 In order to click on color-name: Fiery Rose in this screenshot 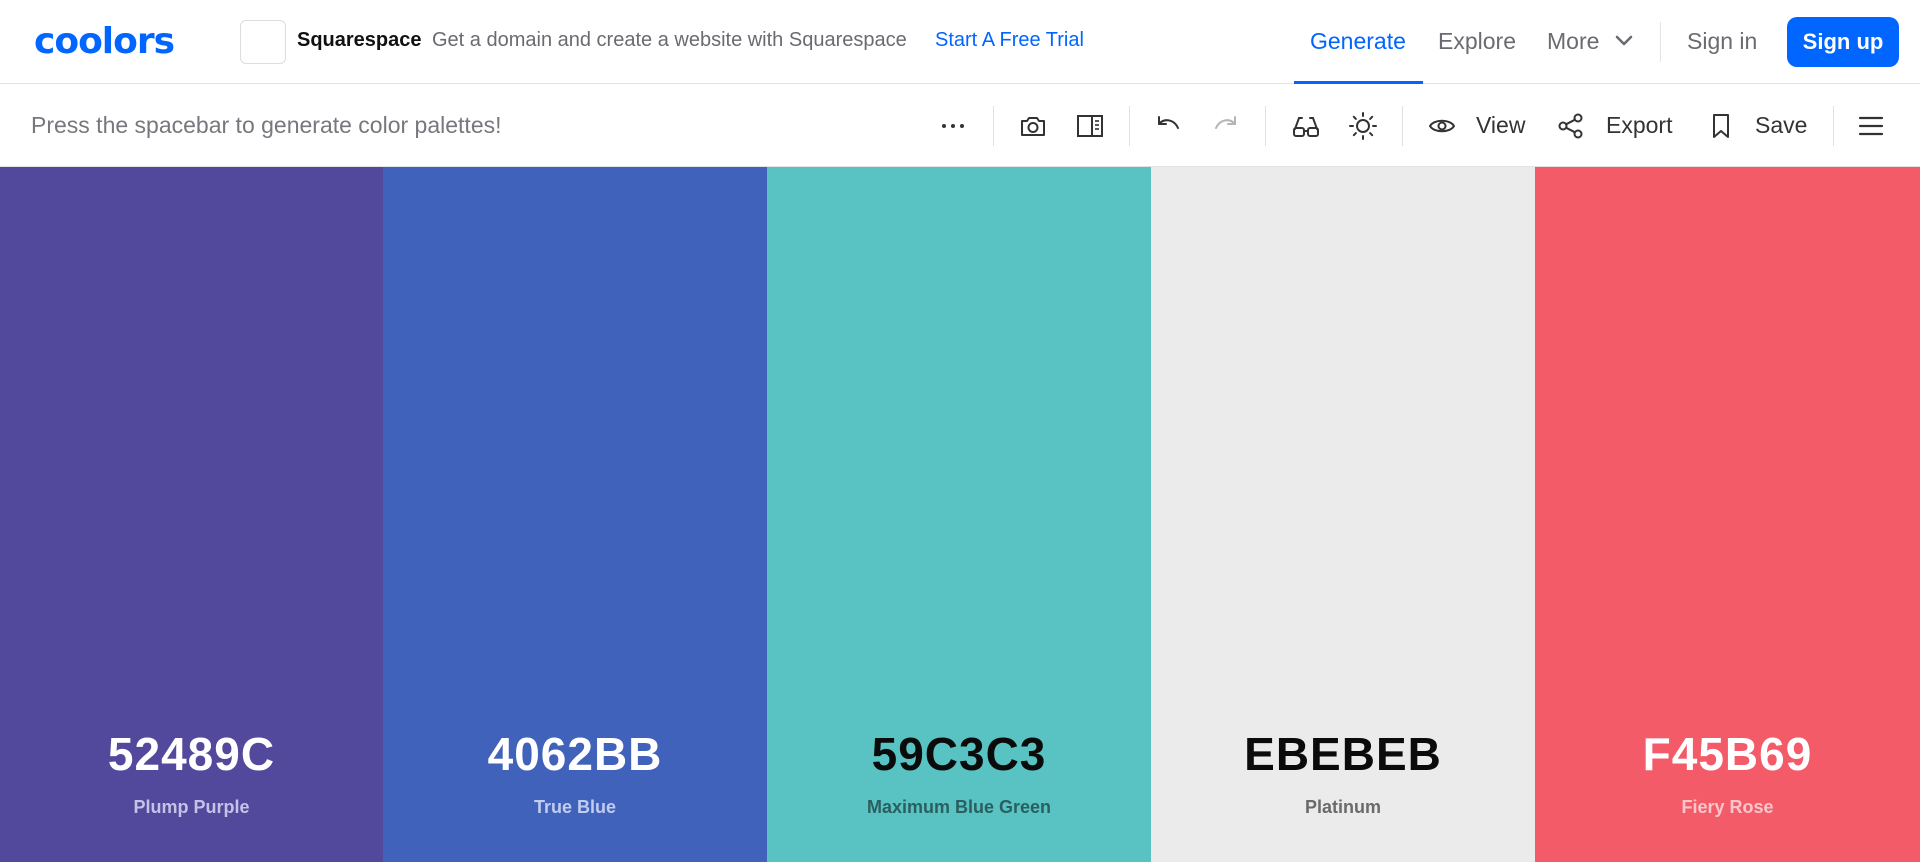, I will do `click(1727, 807)`.